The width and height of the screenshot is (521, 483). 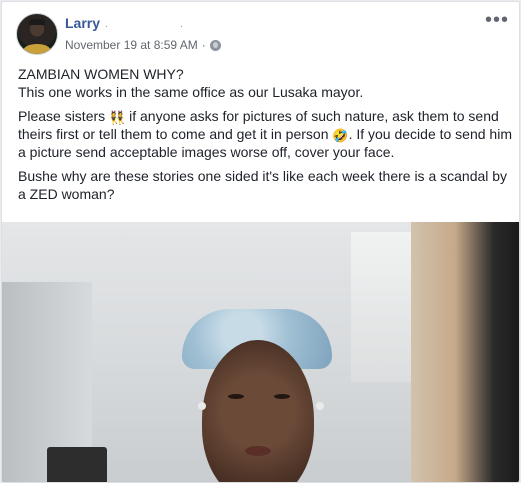 What do you see at coordinates (77, 464) in the screenshot?
I see `photo-phone` at bounding box center [77, 464].